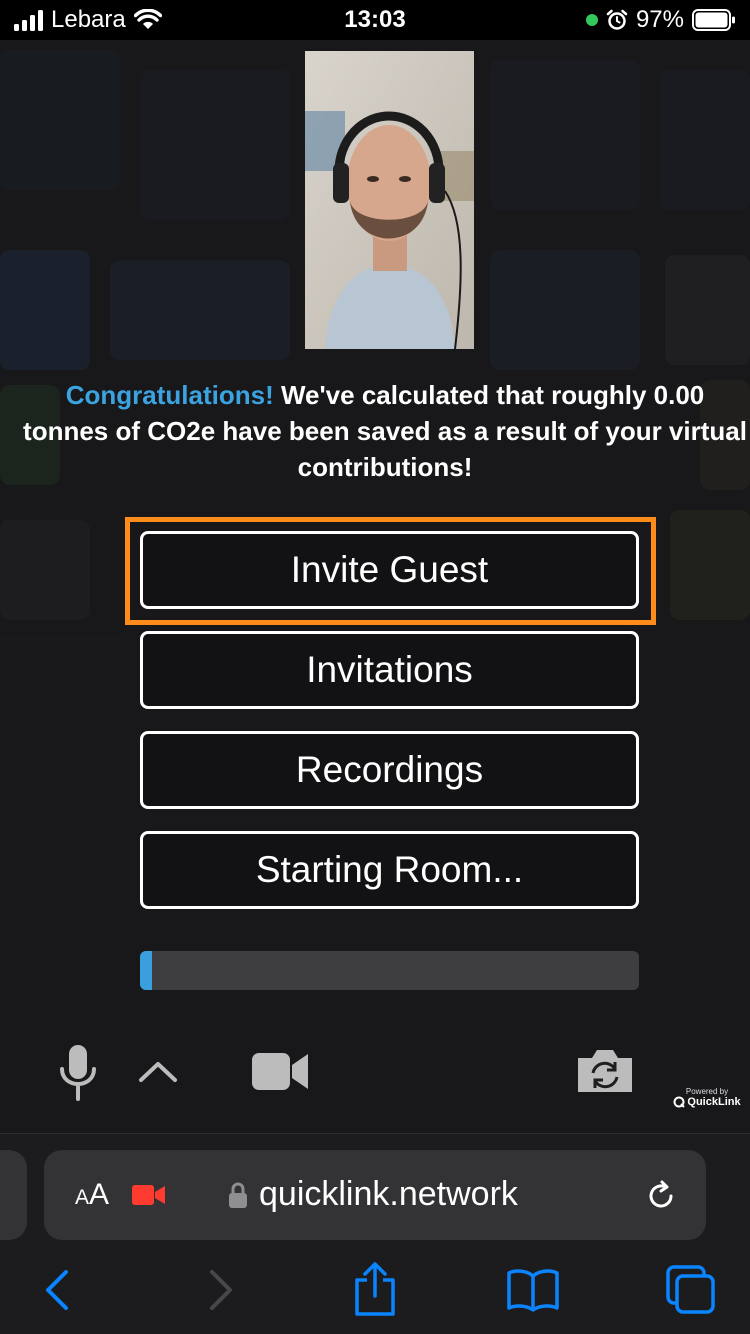  Describe the element at coordinates (13, 1195) in the screenshot. I see `previous-tab-edge` at that location.